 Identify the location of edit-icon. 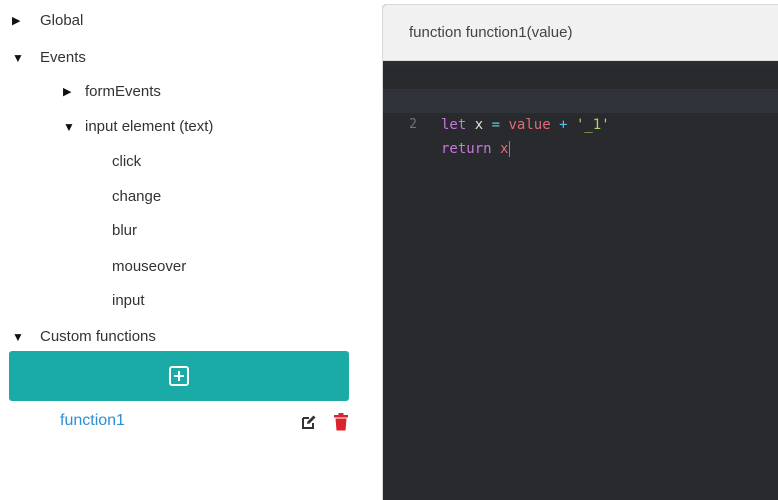
(309, 422).